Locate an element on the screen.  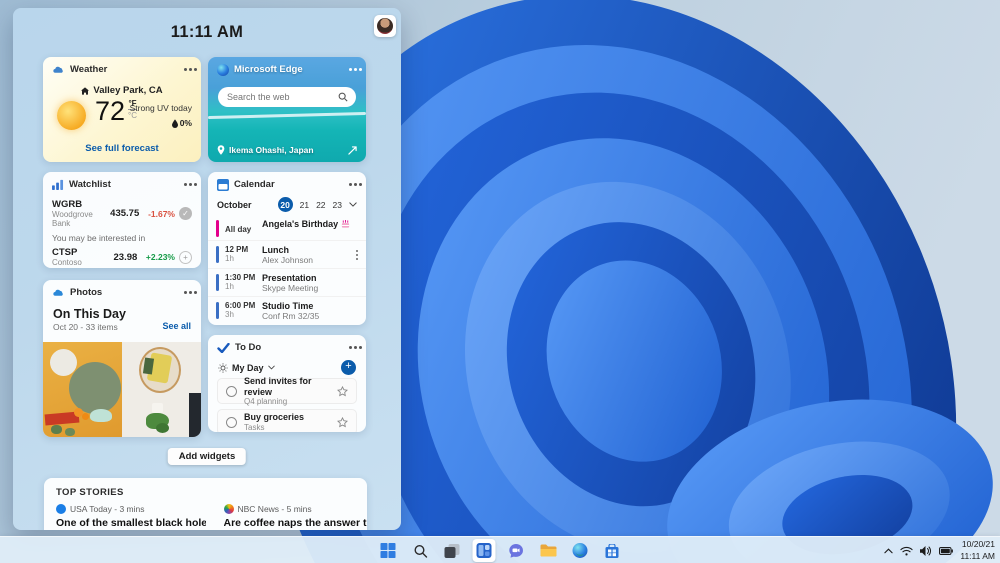
calendar-event-birthday: All day Angela's Birthday is located at coordinates (287, 227).